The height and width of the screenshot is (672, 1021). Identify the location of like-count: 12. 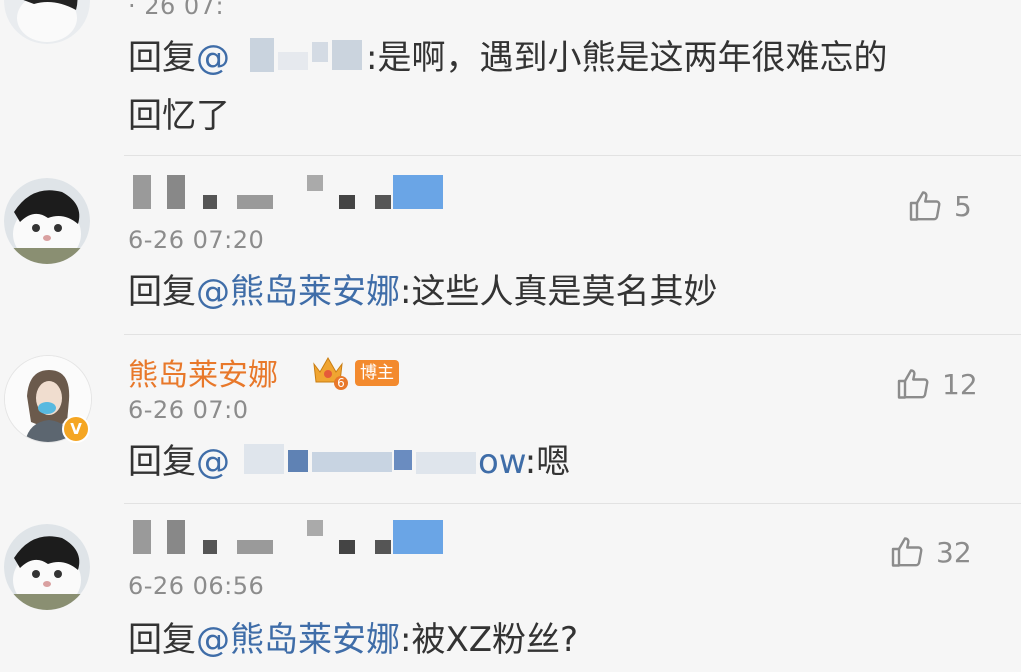
(960, 384).